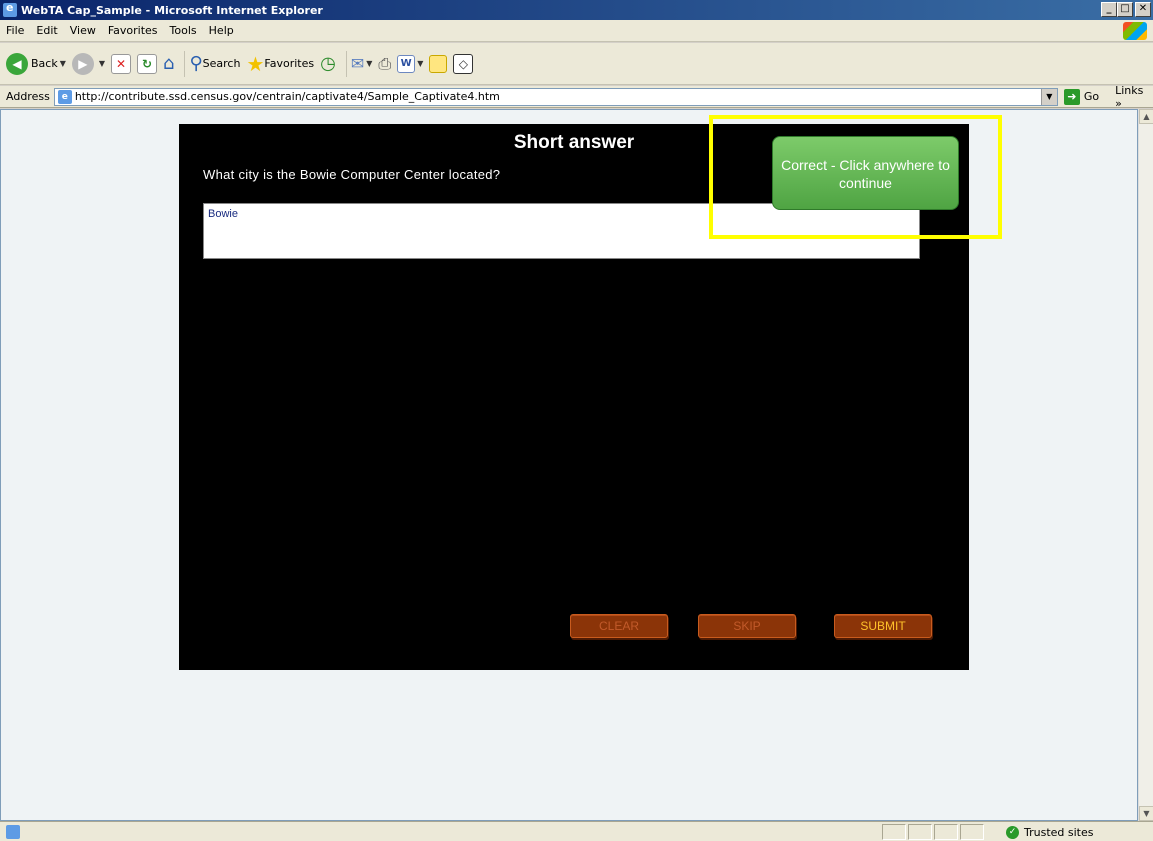 This screenshot has height=841, width=1153. I want to click on home-button: ⌂, so click(168, 63).